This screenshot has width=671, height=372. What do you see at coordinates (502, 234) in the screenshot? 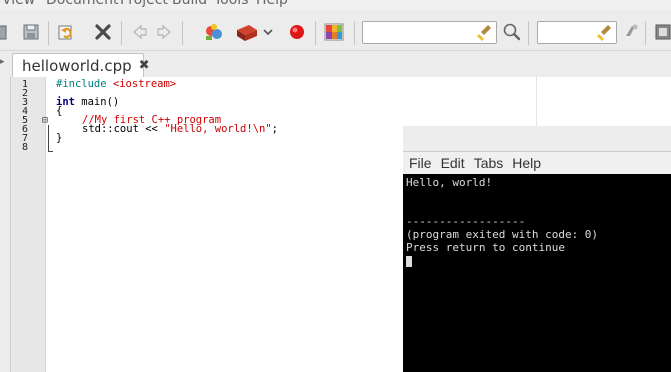
I see `terminal-line: (program exited with code: 0)` at bounding box center [502, 234].